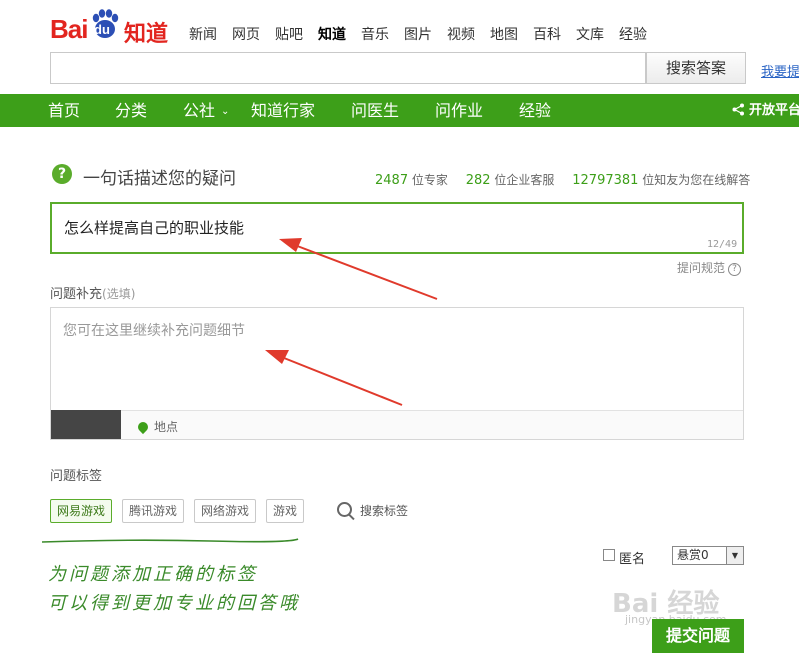 Image resolution: width=799 pixels, height=653 pixels. Describe the element at coordinates (334, 378) in the screenshot. I see `arrow-to-detail-textarea` at that location.